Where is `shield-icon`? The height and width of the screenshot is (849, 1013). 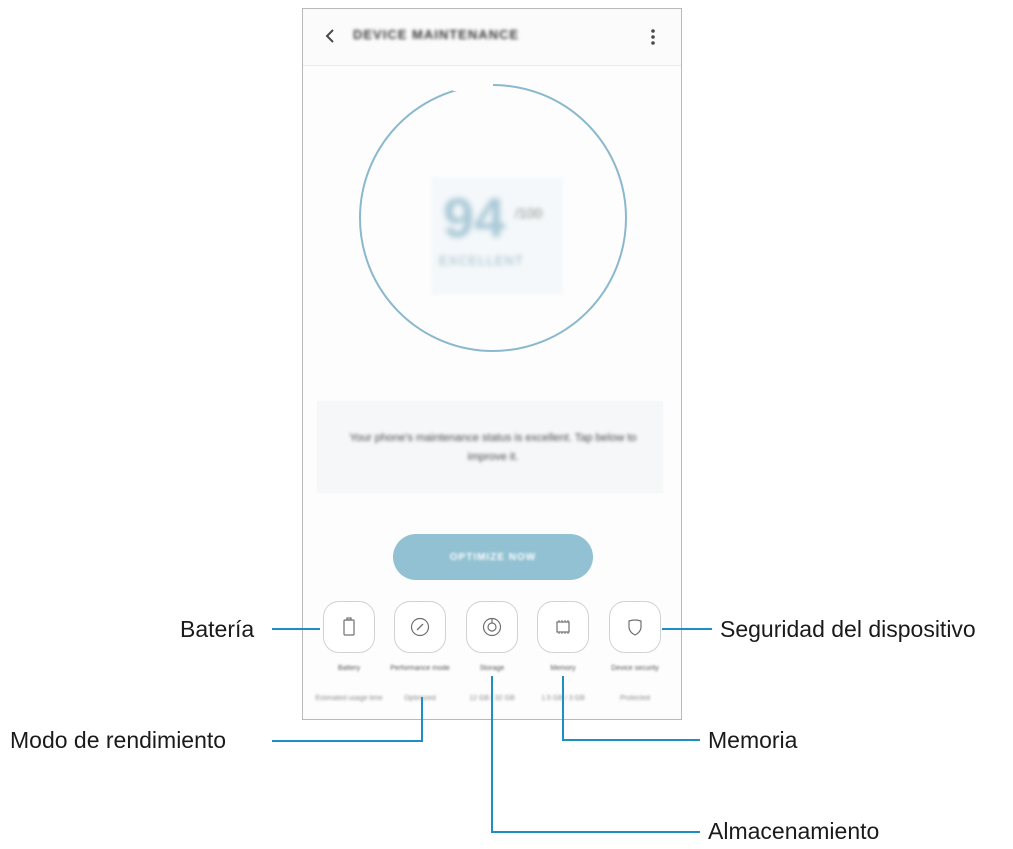
shield-icon is located at coordinates (635, 627).